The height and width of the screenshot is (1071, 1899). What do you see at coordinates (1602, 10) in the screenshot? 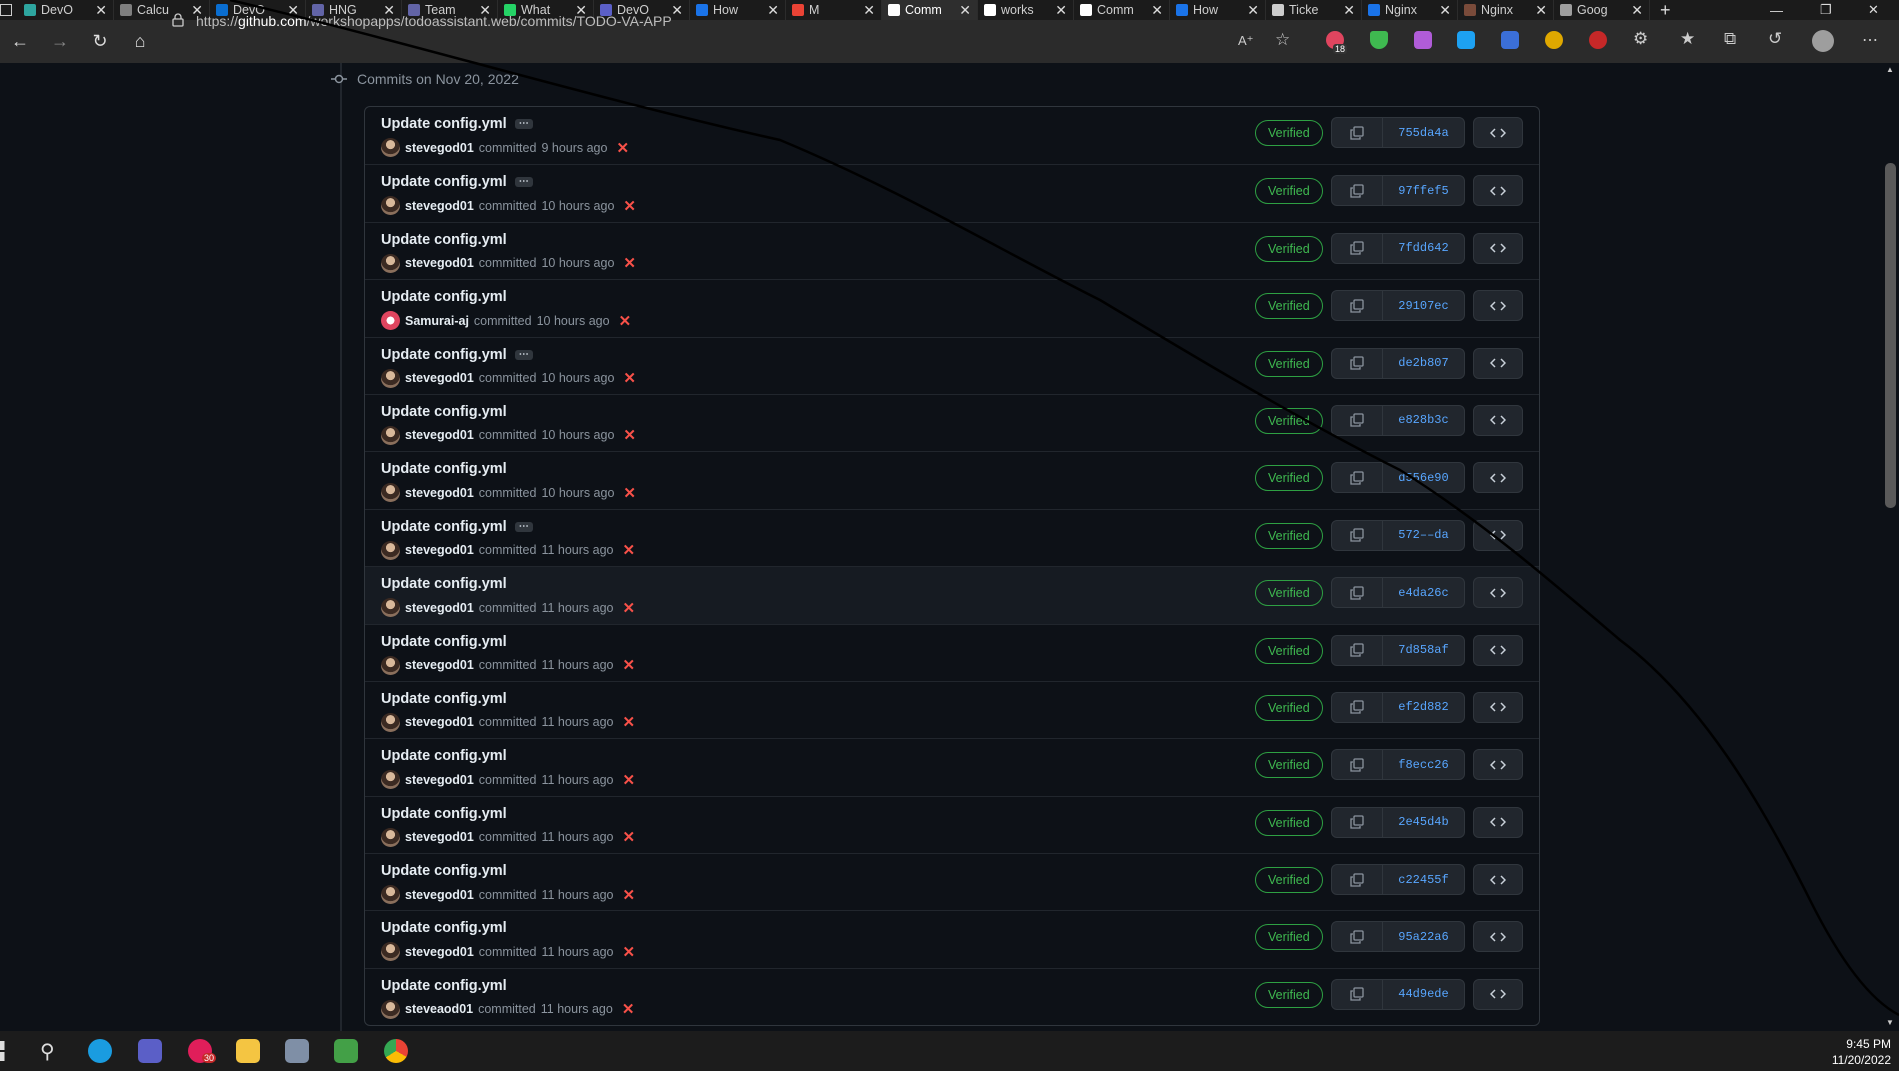
I see `browser-tab: Goog ✕` at bounding box center [1602, 10].